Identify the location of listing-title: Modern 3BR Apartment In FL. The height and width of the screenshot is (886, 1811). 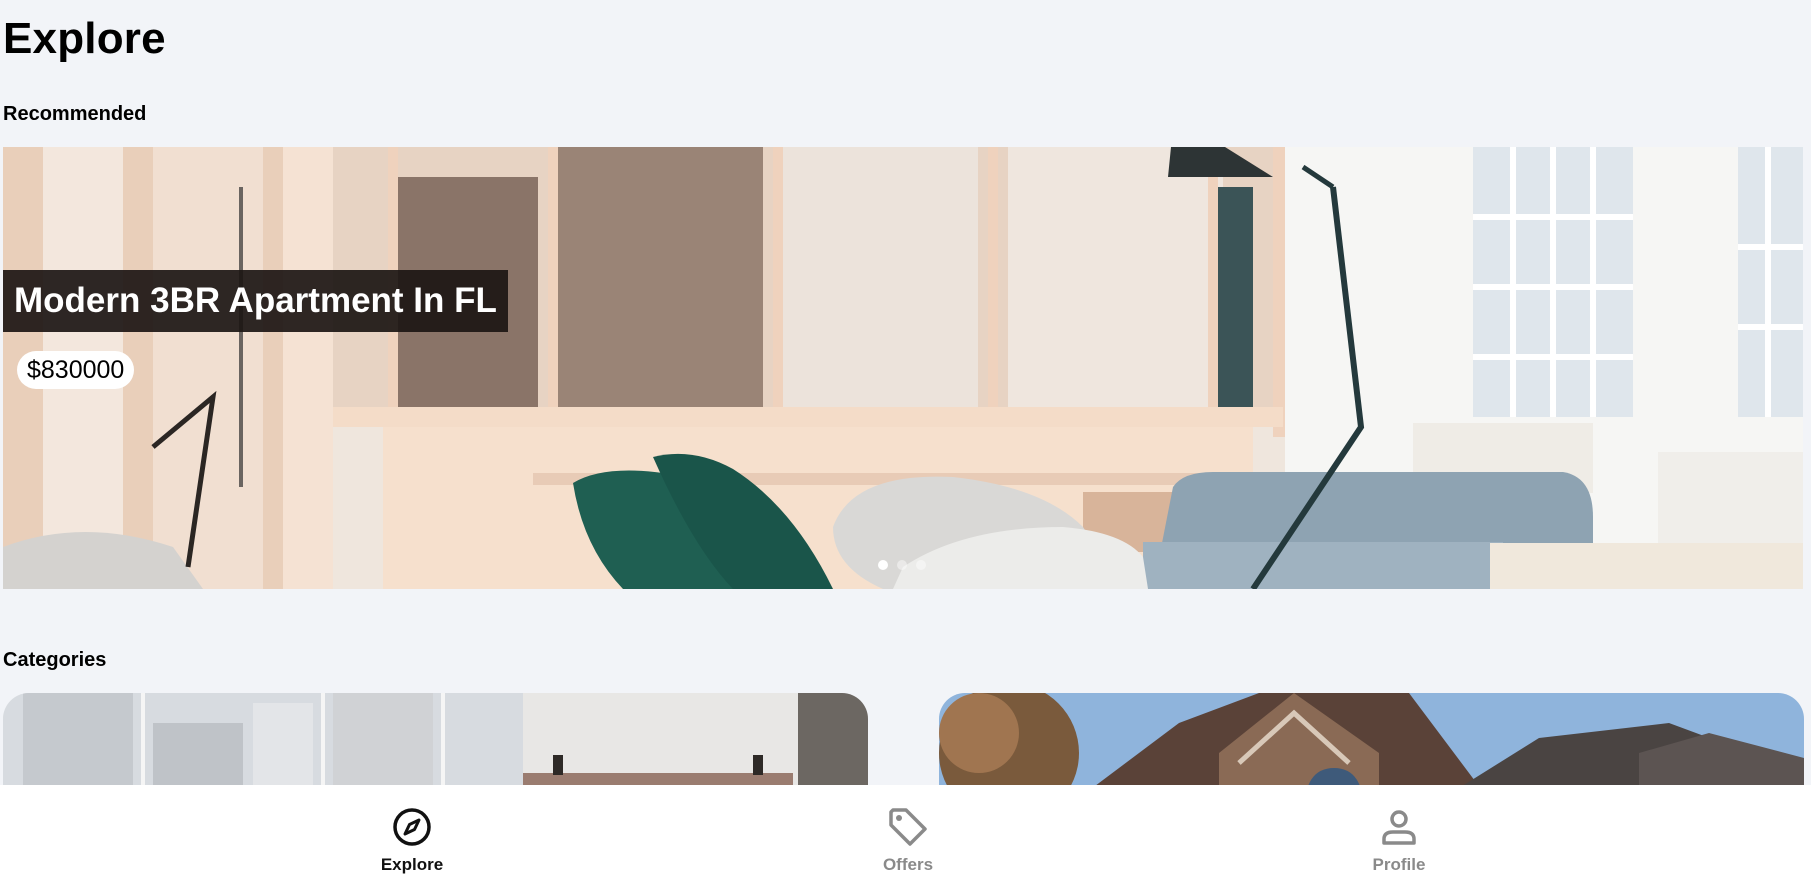
(255, 300).